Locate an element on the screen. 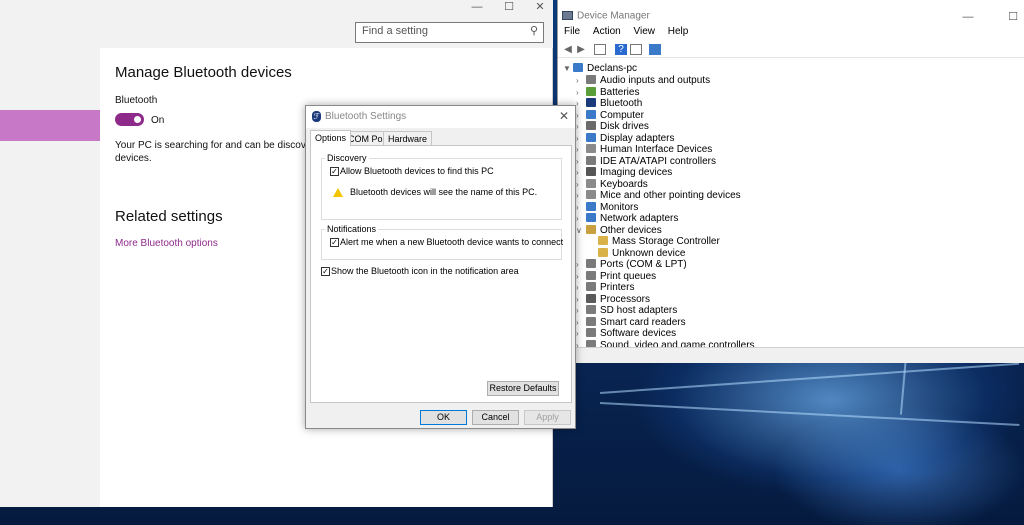 Image resolution: width=1024 pixels, height=525 pixels. scan-hardware-icon is located at coordinates (655, 49).